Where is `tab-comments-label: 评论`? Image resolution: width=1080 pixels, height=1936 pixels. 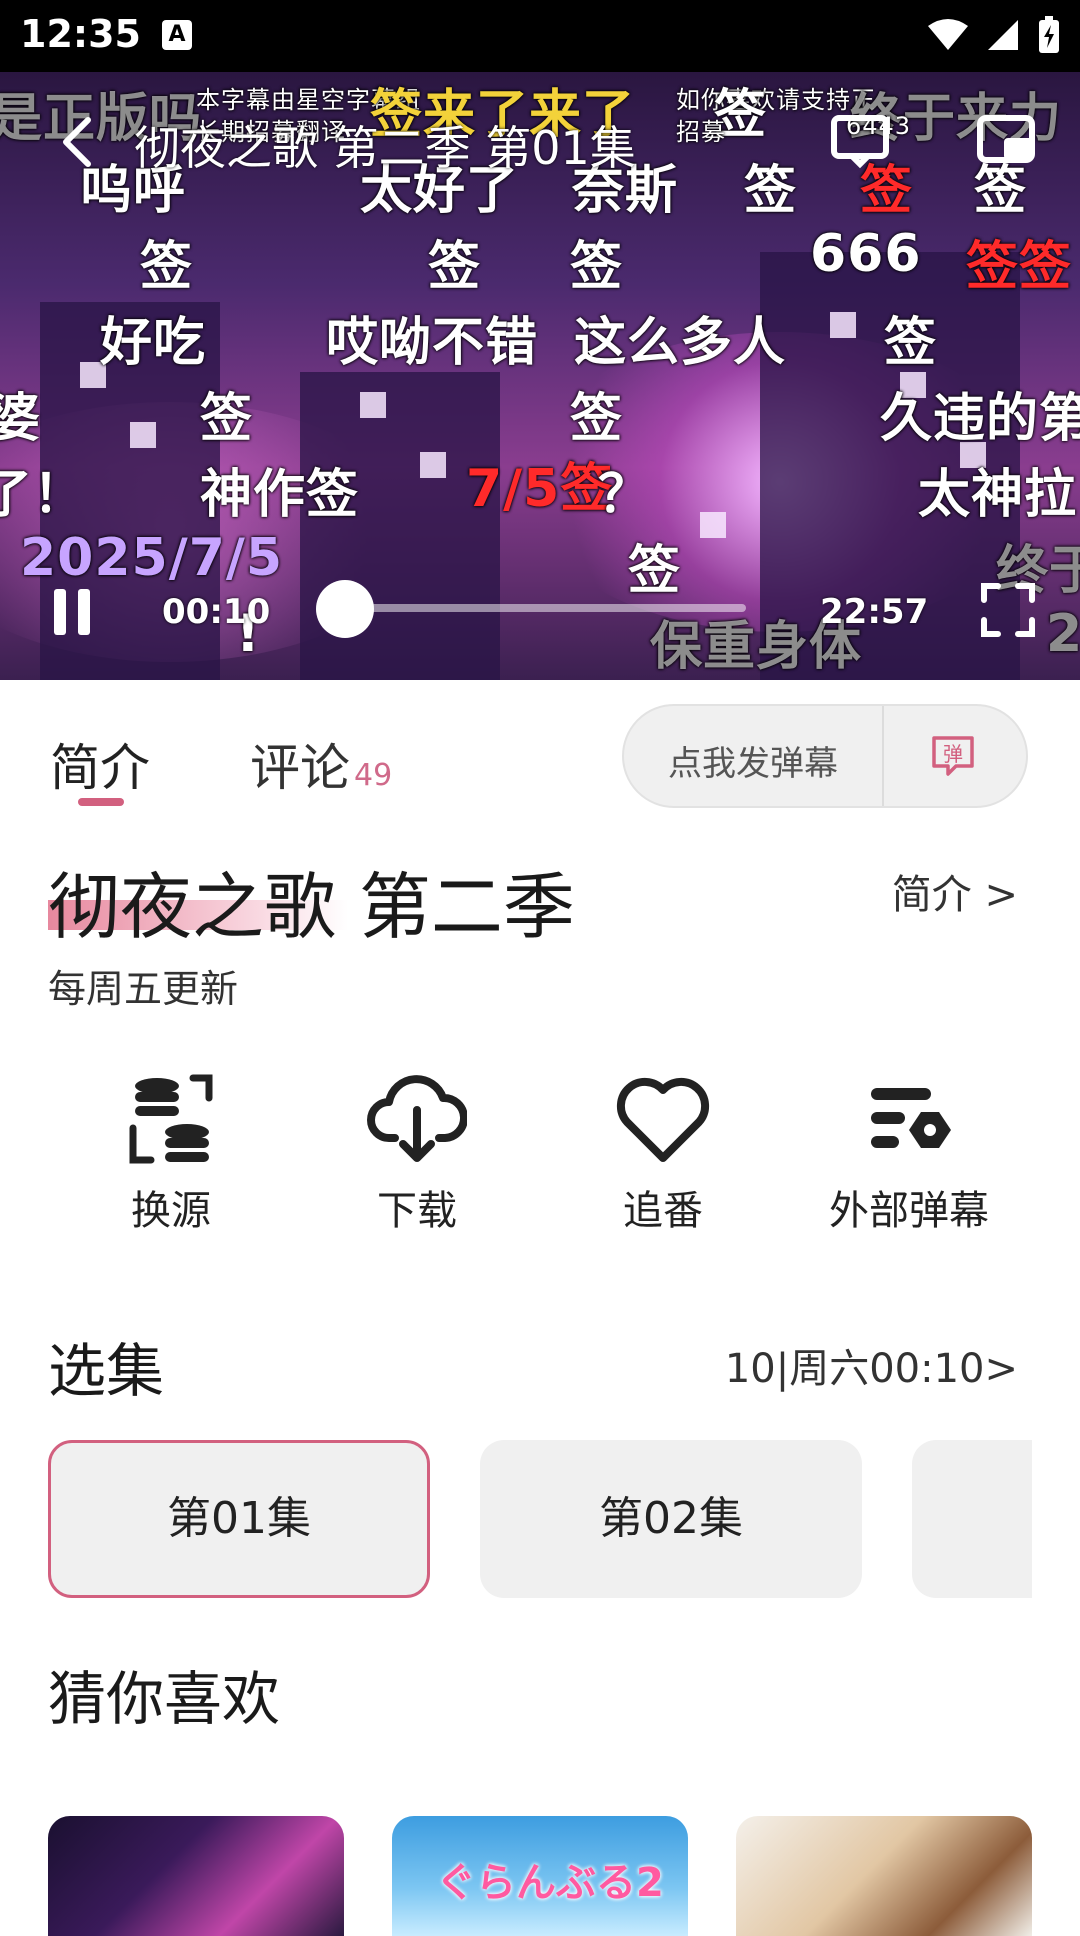
tab-comments-label: 评论 is located at coordinates (300, 768).